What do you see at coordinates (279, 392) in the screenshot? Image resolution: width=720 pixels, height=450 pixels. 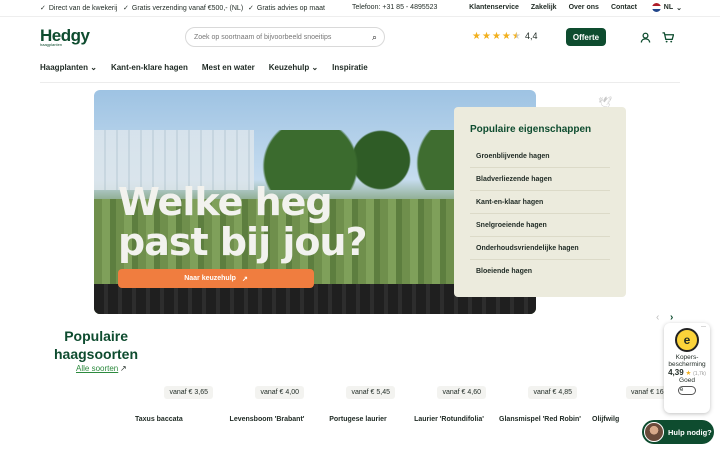 I see `price-tag: vanaf € 4,00` at bounding box center [279, 392].